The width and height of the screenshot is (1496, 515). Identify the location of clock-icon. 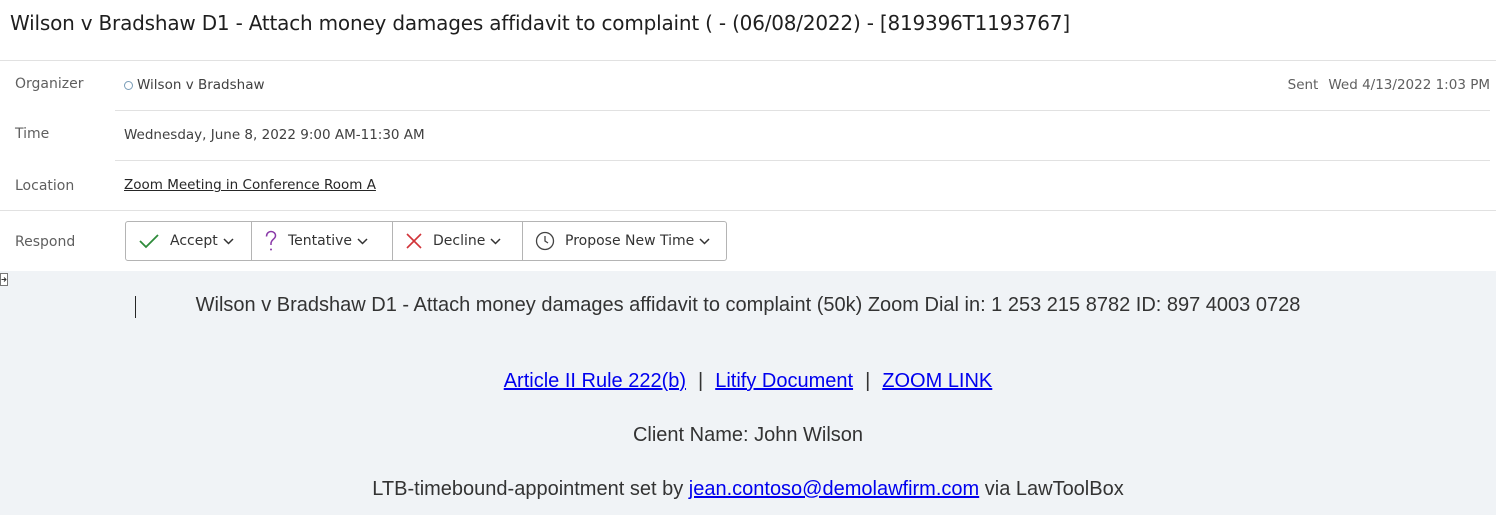
(545, 241).